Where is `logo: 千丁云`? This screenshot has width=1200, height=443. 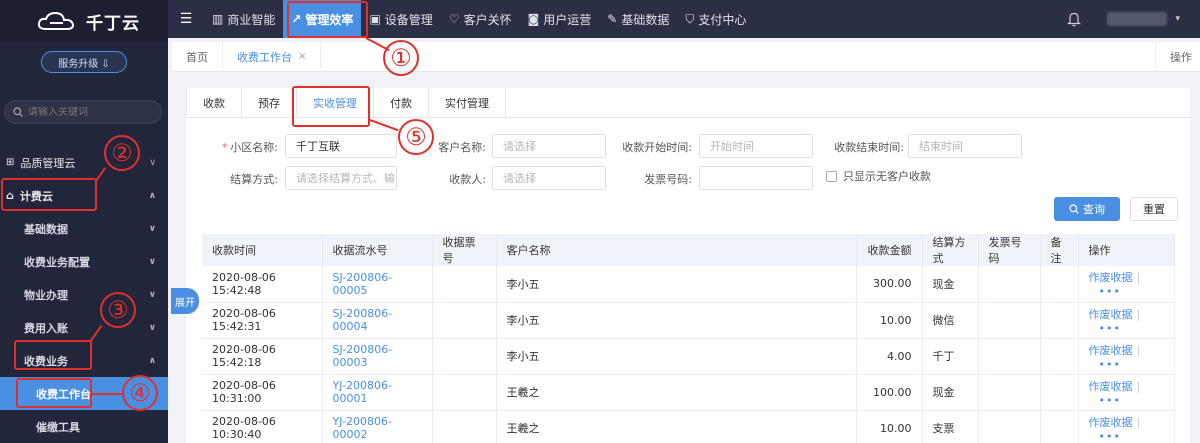 logo: 千丁云 is located at coordinates (84, 21).